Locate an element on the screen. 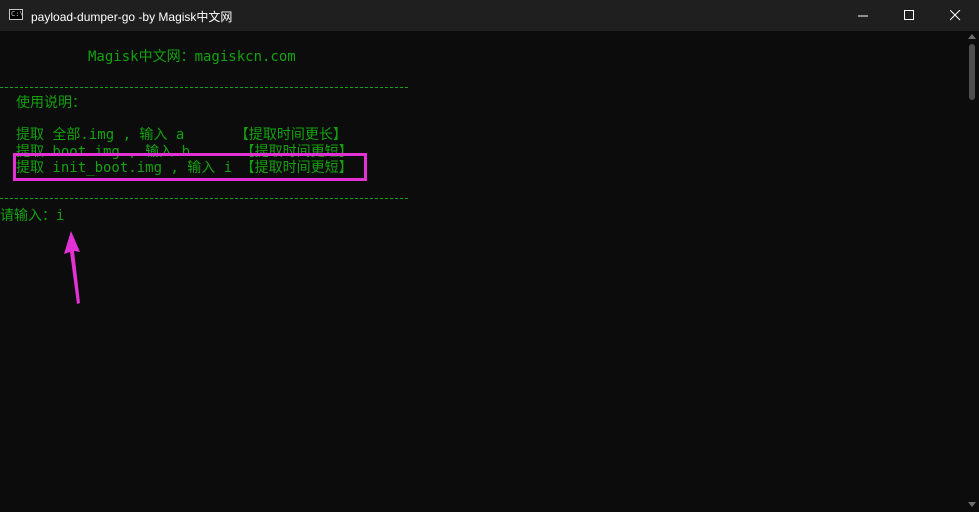  title-bar: C:\ payload-dumper-go -by Magisk中文网 is located at coordinates (489, 15).